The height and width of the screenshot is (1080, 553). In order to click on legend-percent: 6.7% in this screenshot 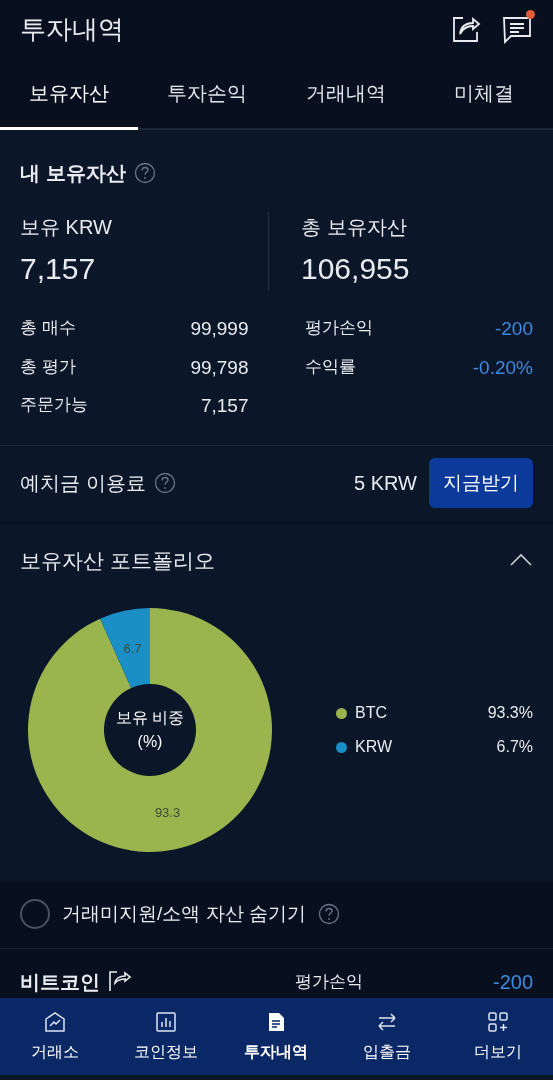, I will do `click(514, 747)`.